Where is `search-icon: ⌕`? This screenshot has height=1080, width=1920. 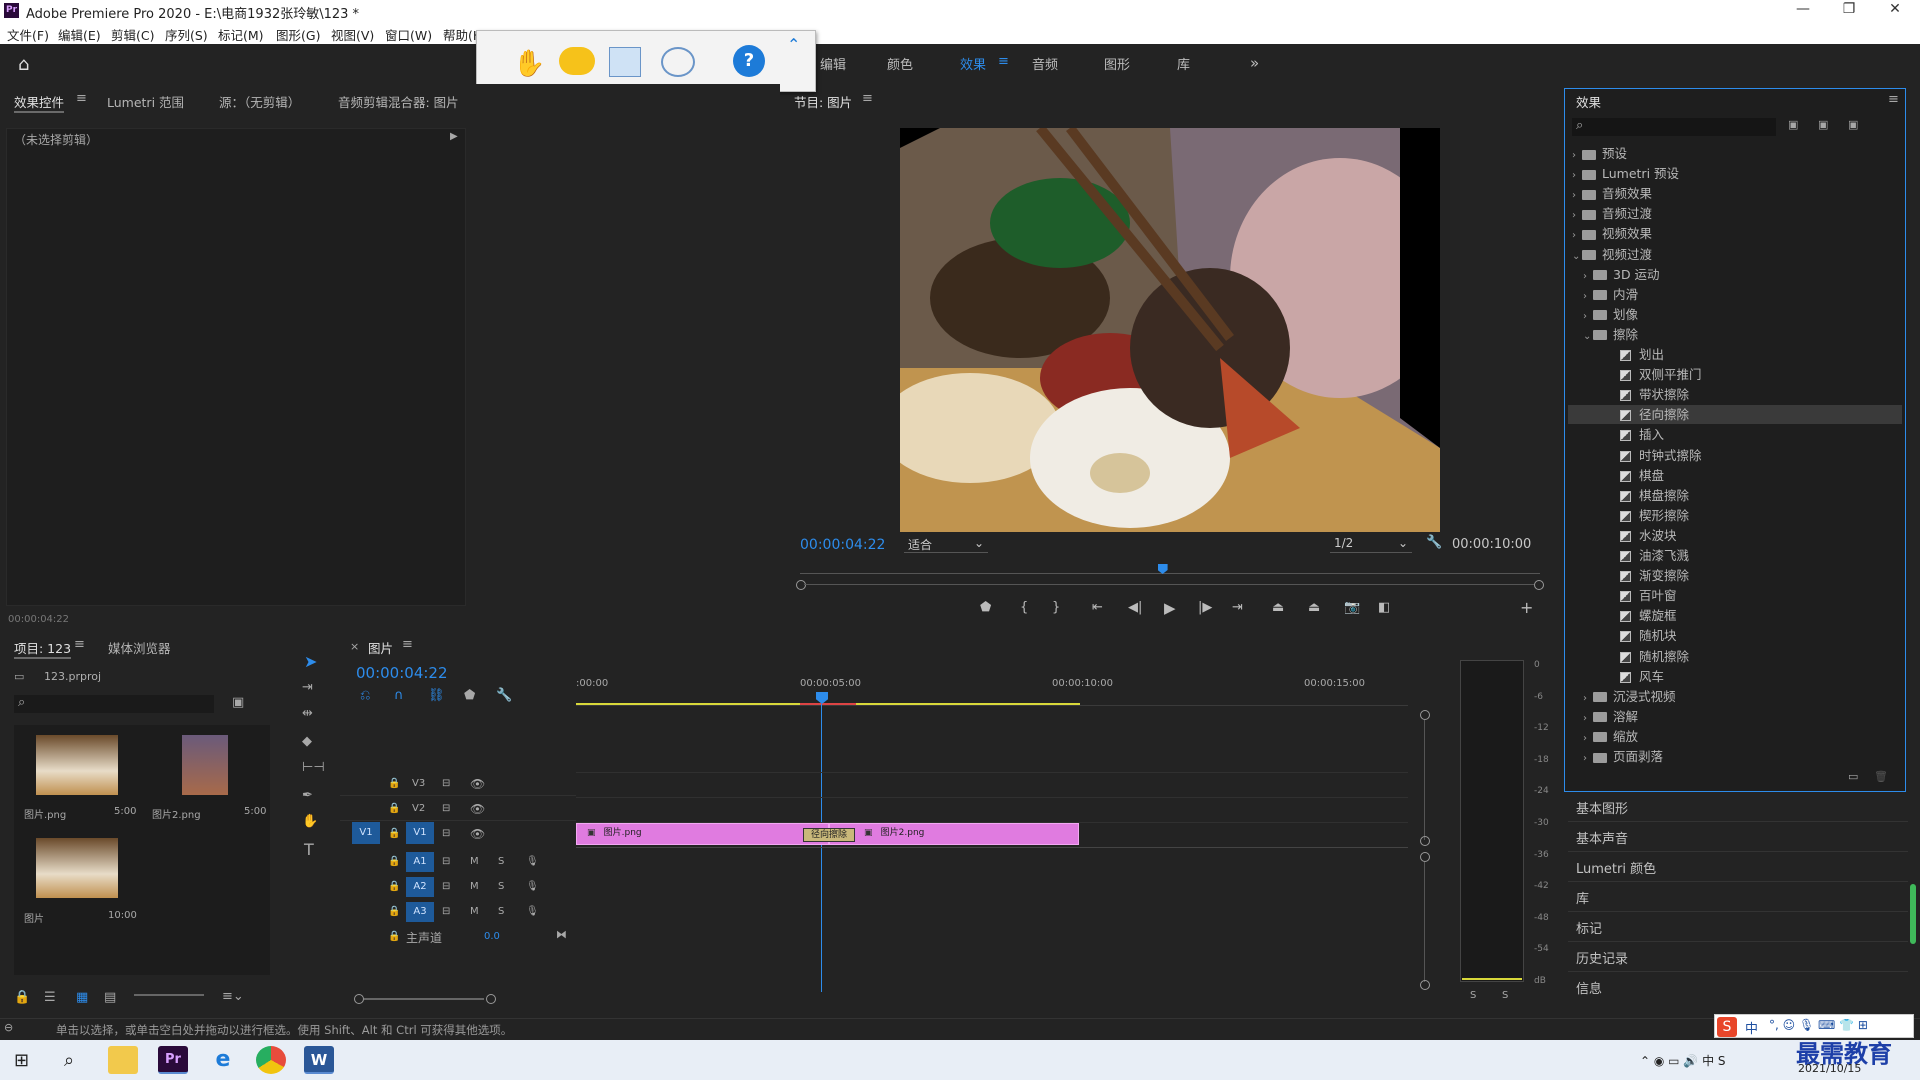
search-icon: ⌕ is located at coordinates (69, 1060).